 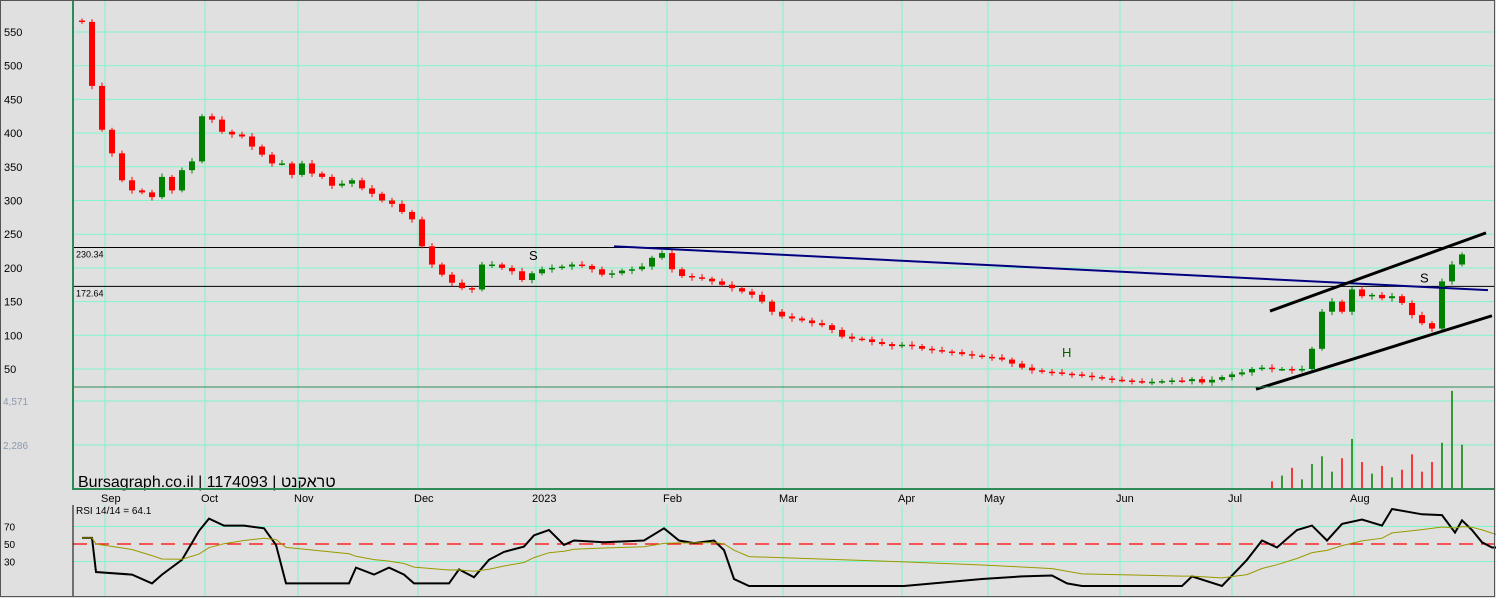 I want to click on price-tick-label: 450, so click(x=13, y=100).